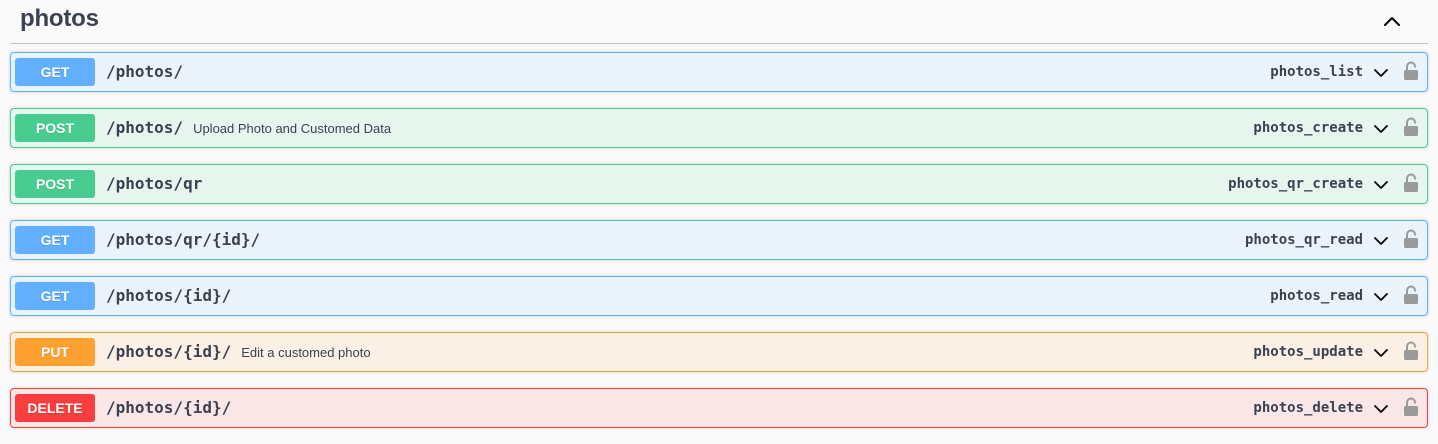 Image resolution: width=1438 pixels, height=444 pixels. What do you see at coordinates (59, 18) in the screenshot?
I see `tag-title: photos` at bounding box center [59, 18].